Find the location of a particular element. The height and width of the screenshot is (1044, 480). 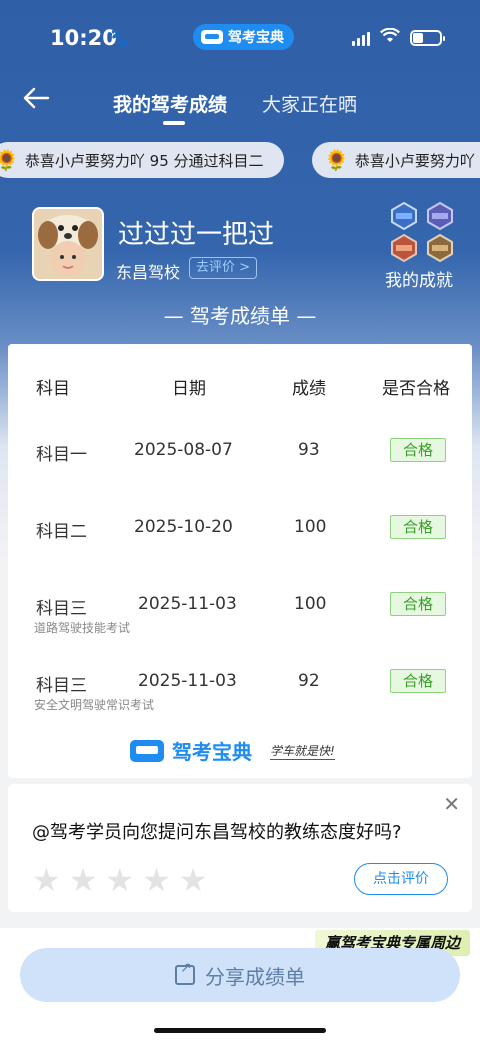

row-subject: 科目二 is located at coordinates (61, 532).